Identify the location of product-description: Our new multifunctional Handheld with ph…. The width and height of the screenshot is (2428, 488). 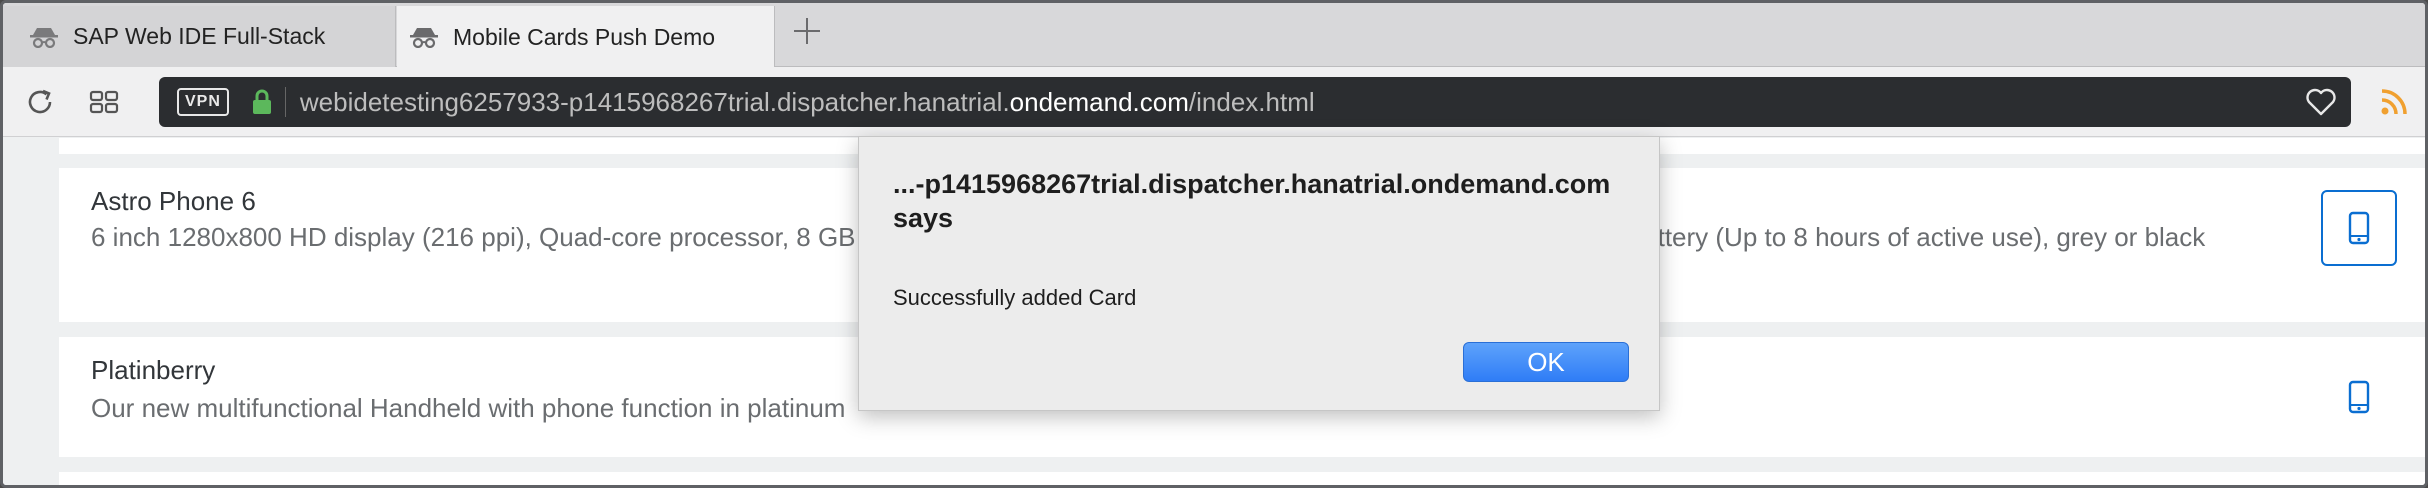
(468, 408).